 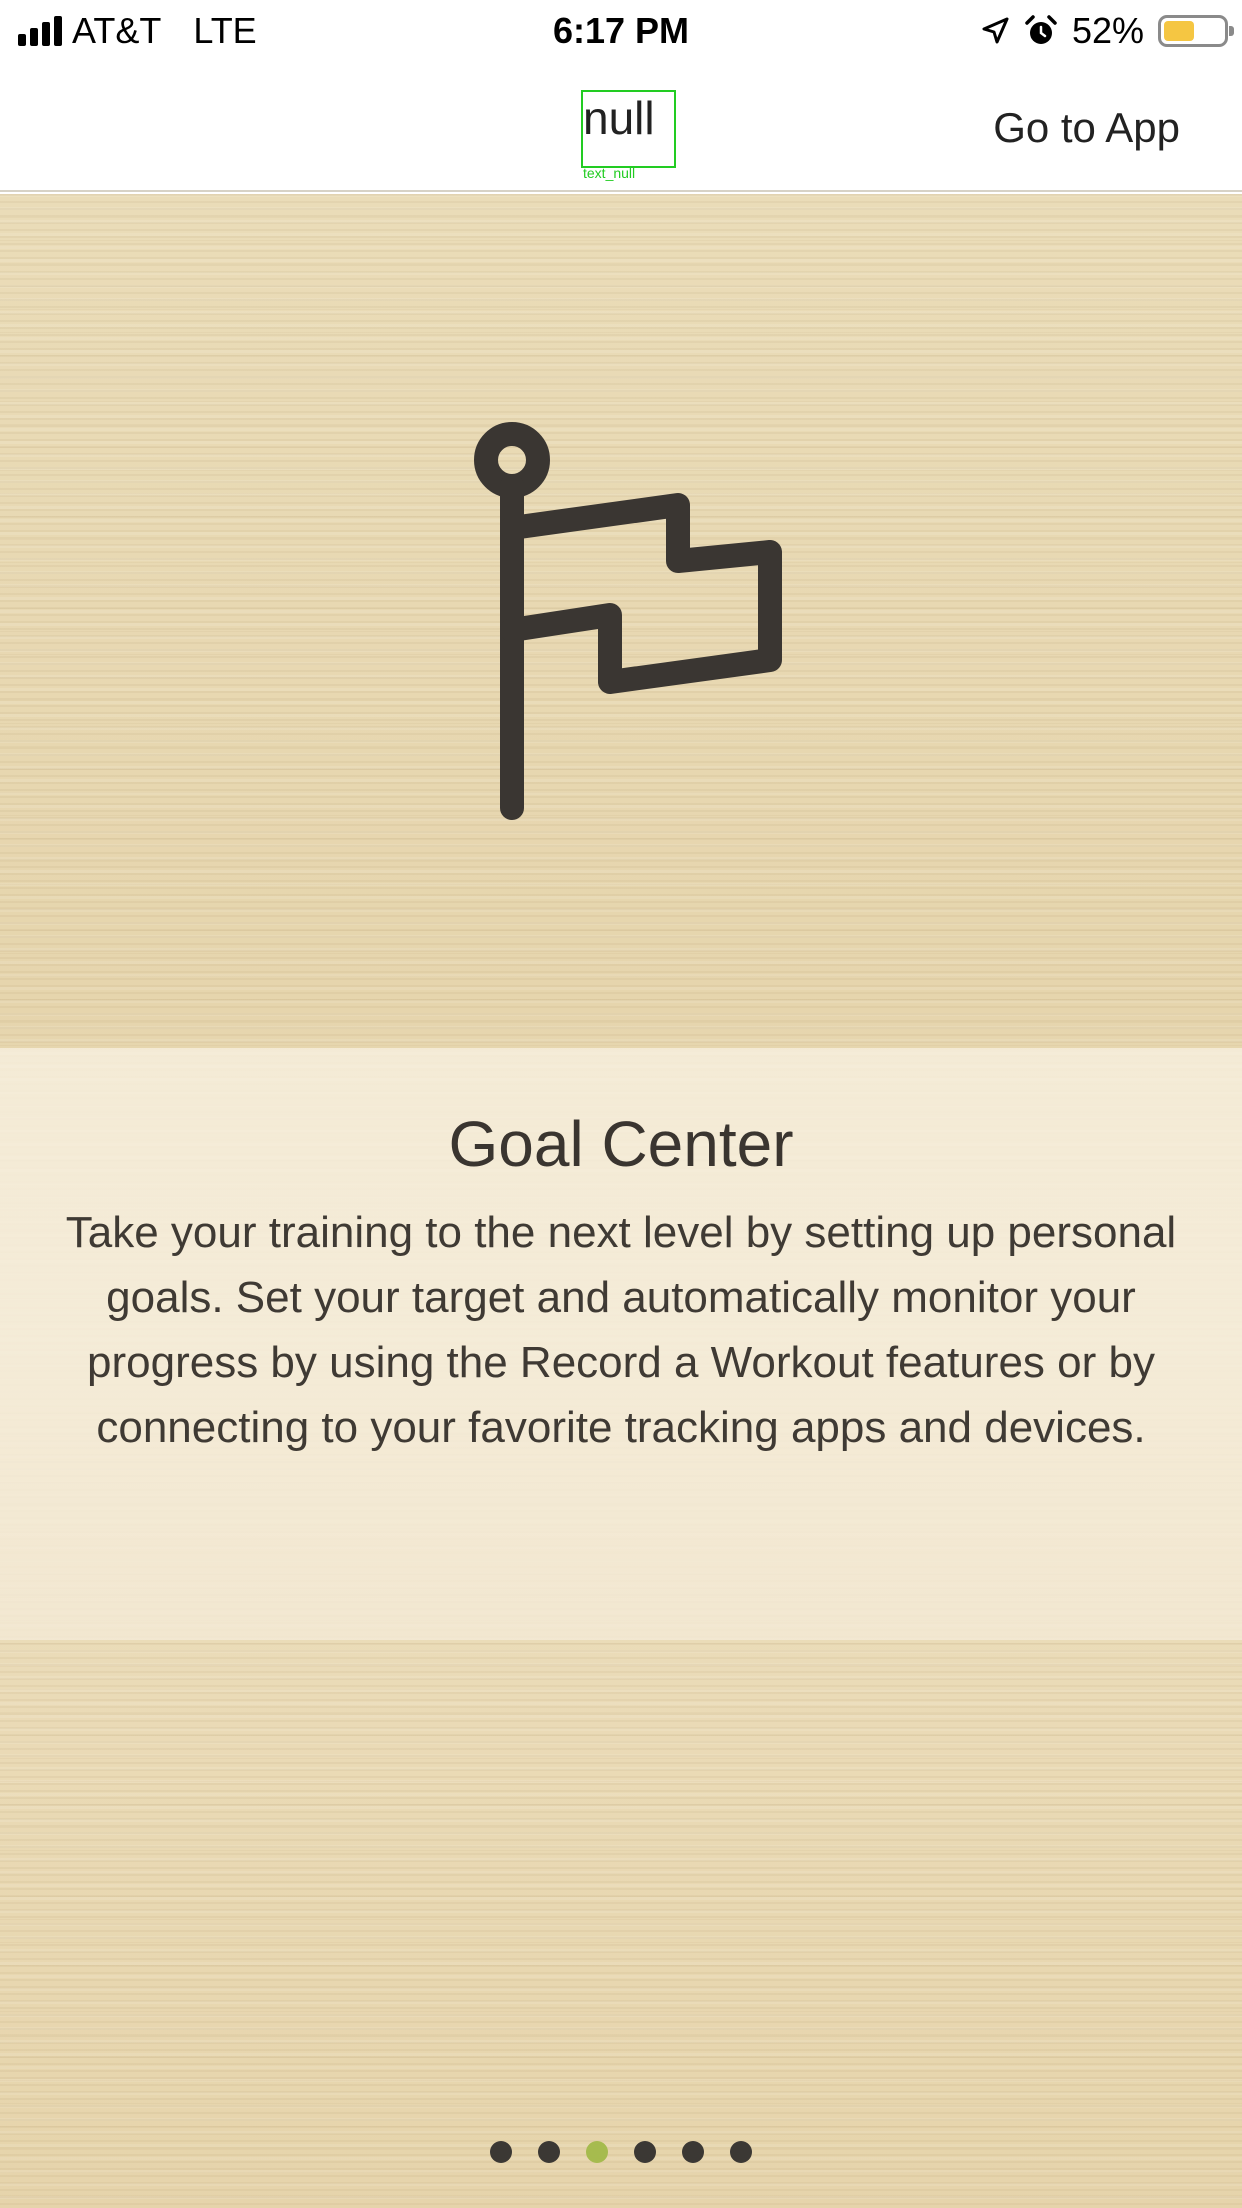 I want to click on battery-icon, so click(x=1196, y=31).